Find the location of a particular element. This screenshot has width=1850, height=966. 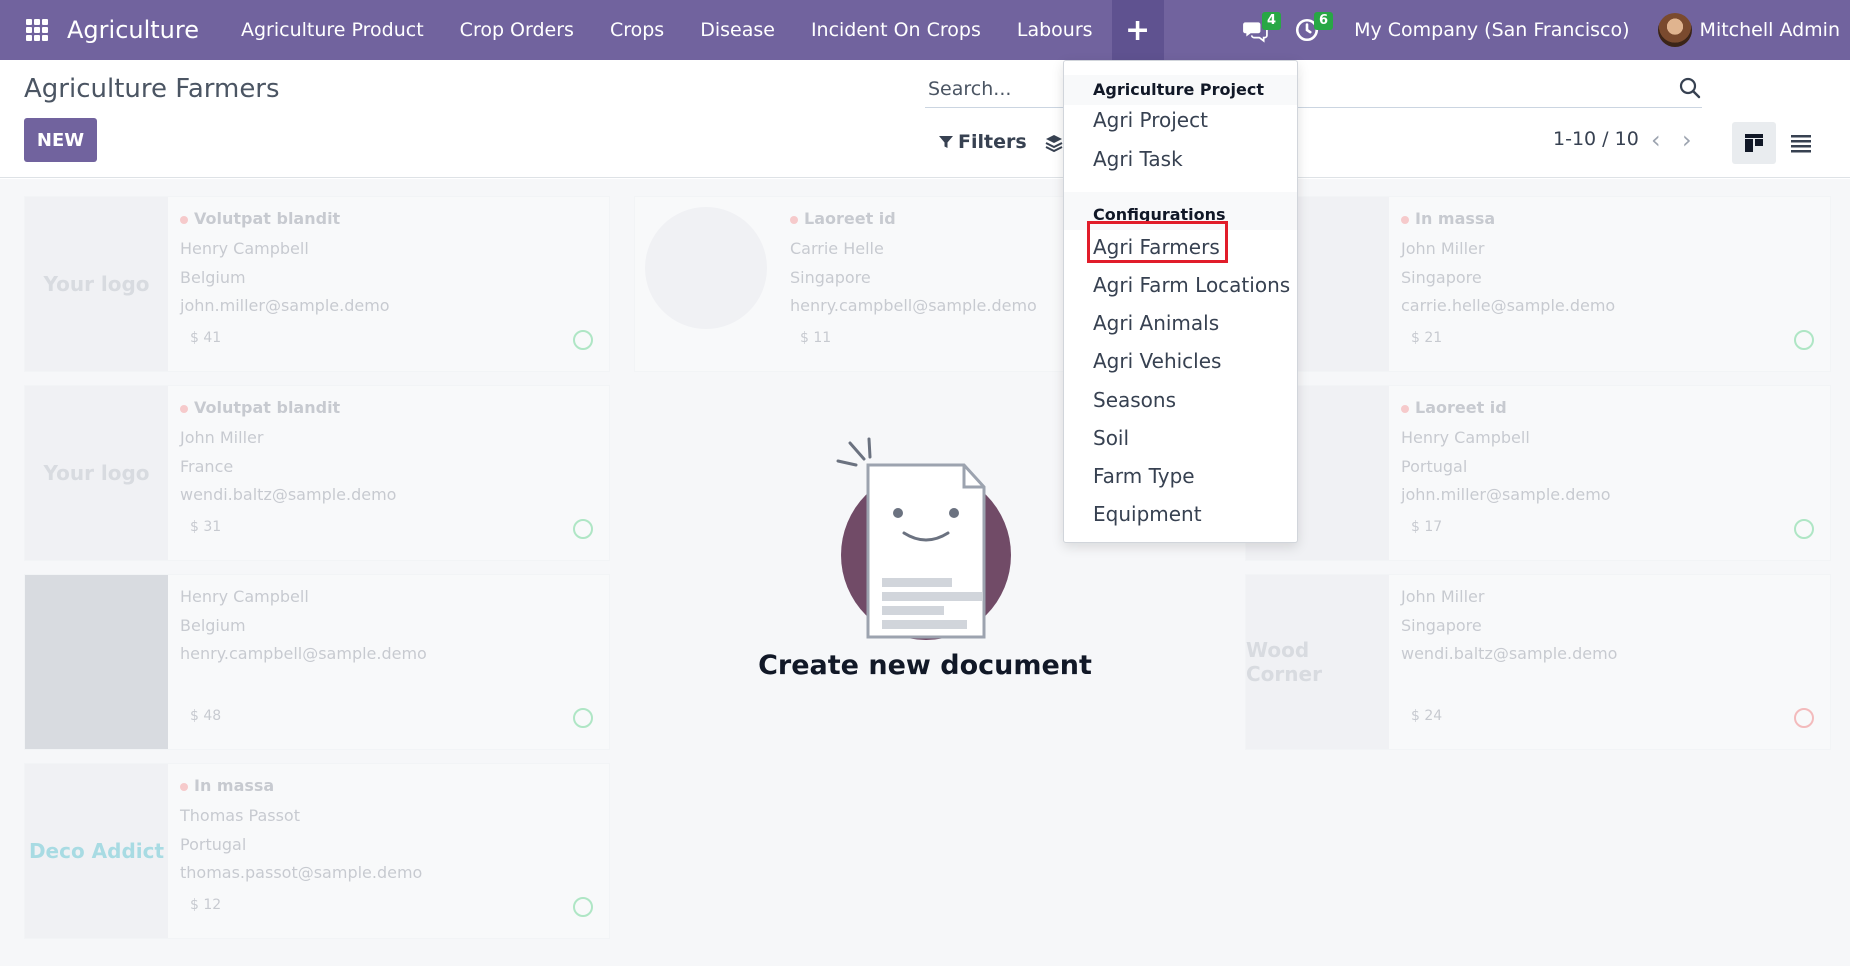

more-menu-plus-icon: + is located at coordinates (1137, 30).